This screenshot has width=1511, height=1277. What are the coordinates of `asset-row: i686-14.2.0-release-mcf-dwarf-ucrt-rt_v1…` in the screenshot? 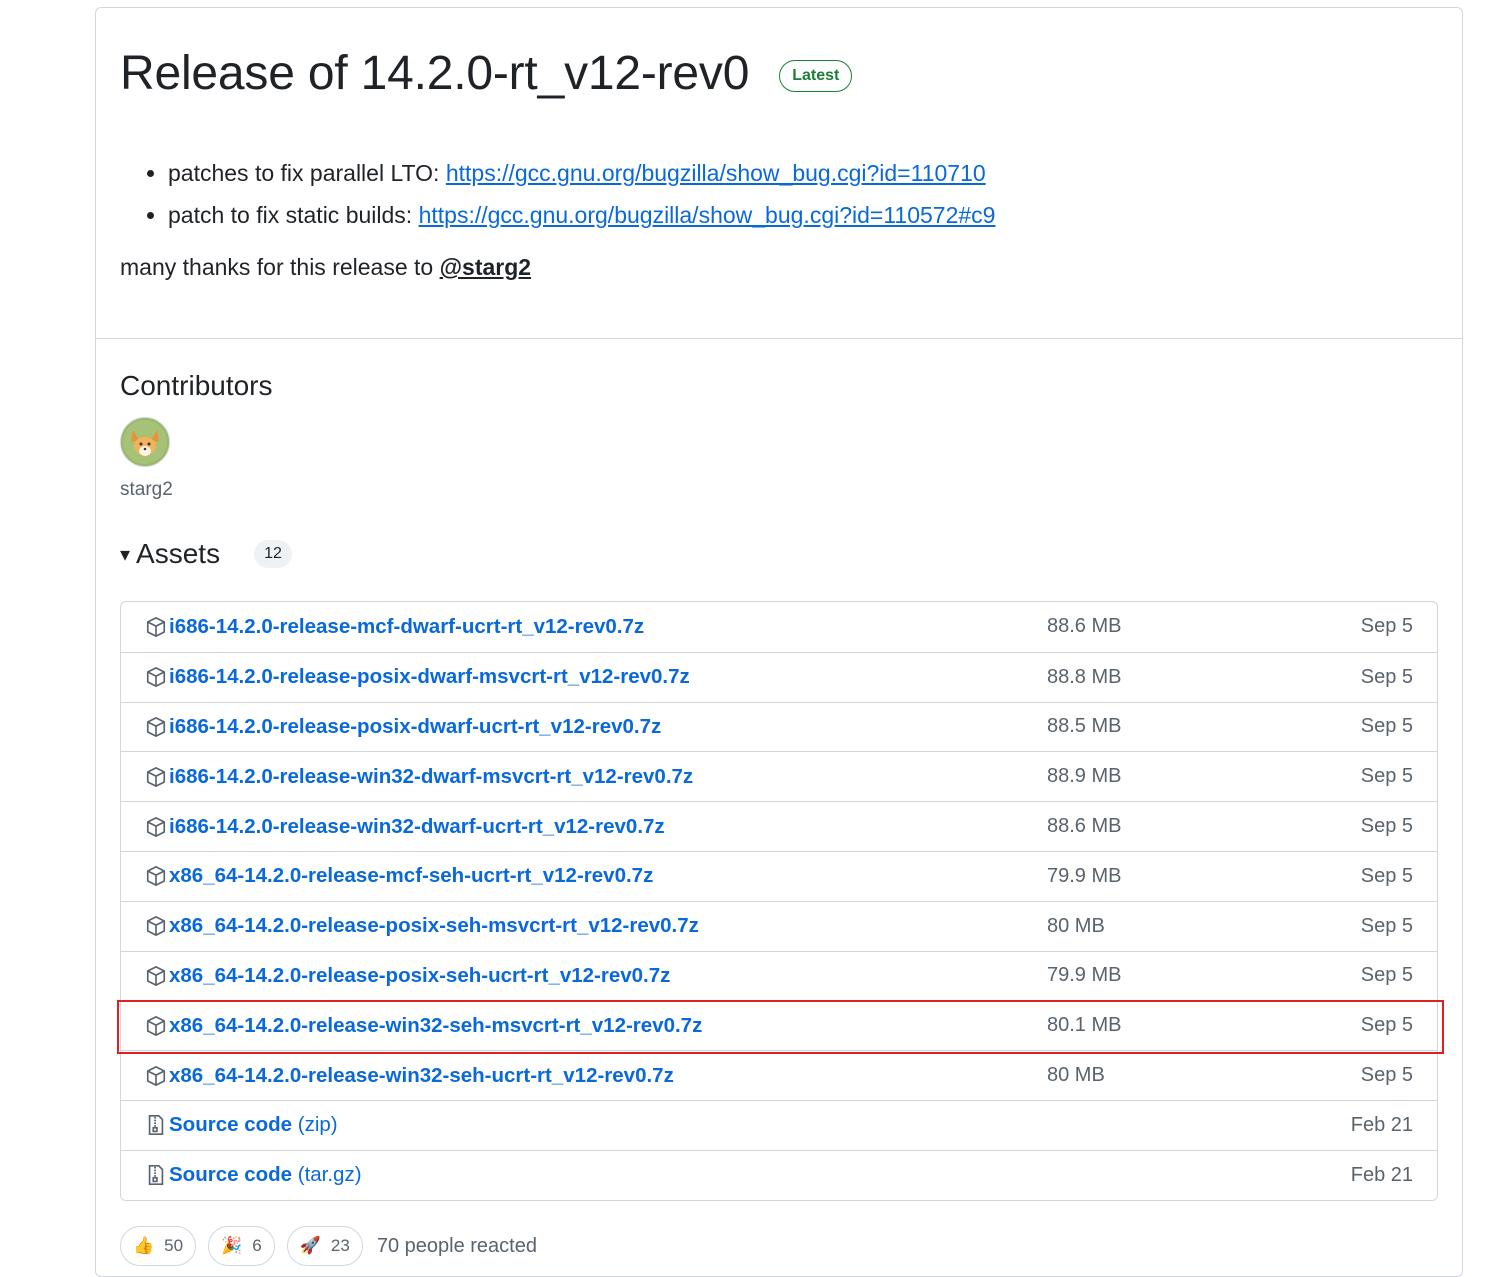 It's located at (779, 627).